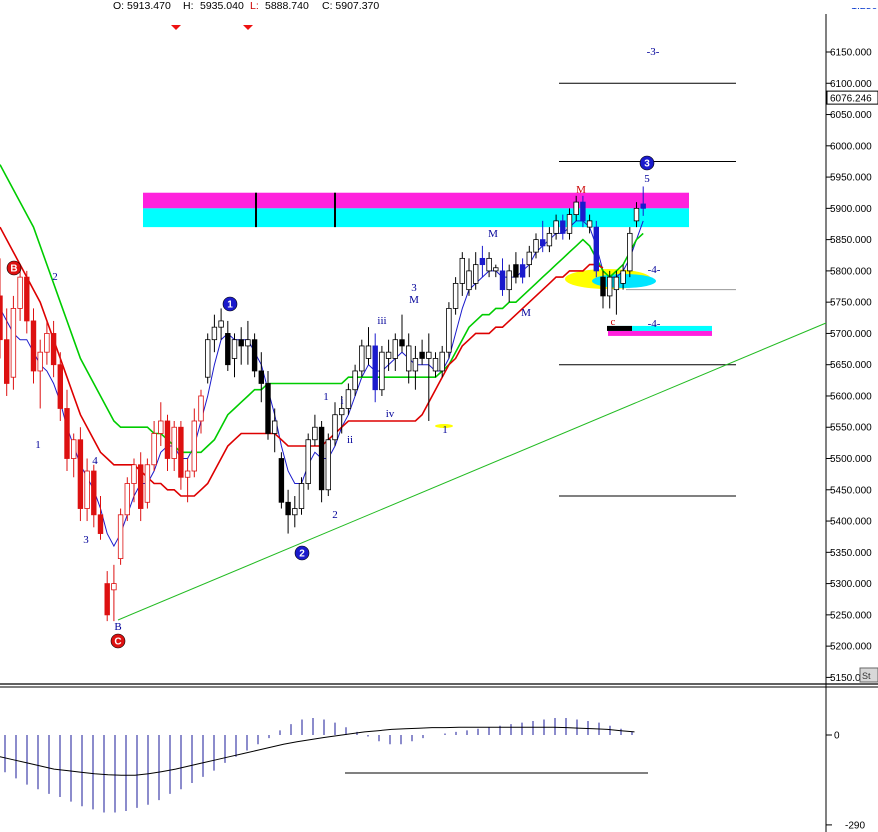 The width and height of the screenshot is (878, 832). Describe the element at coordinates (341, 401) in the screenshot. I see `wave-label: i` at that location.